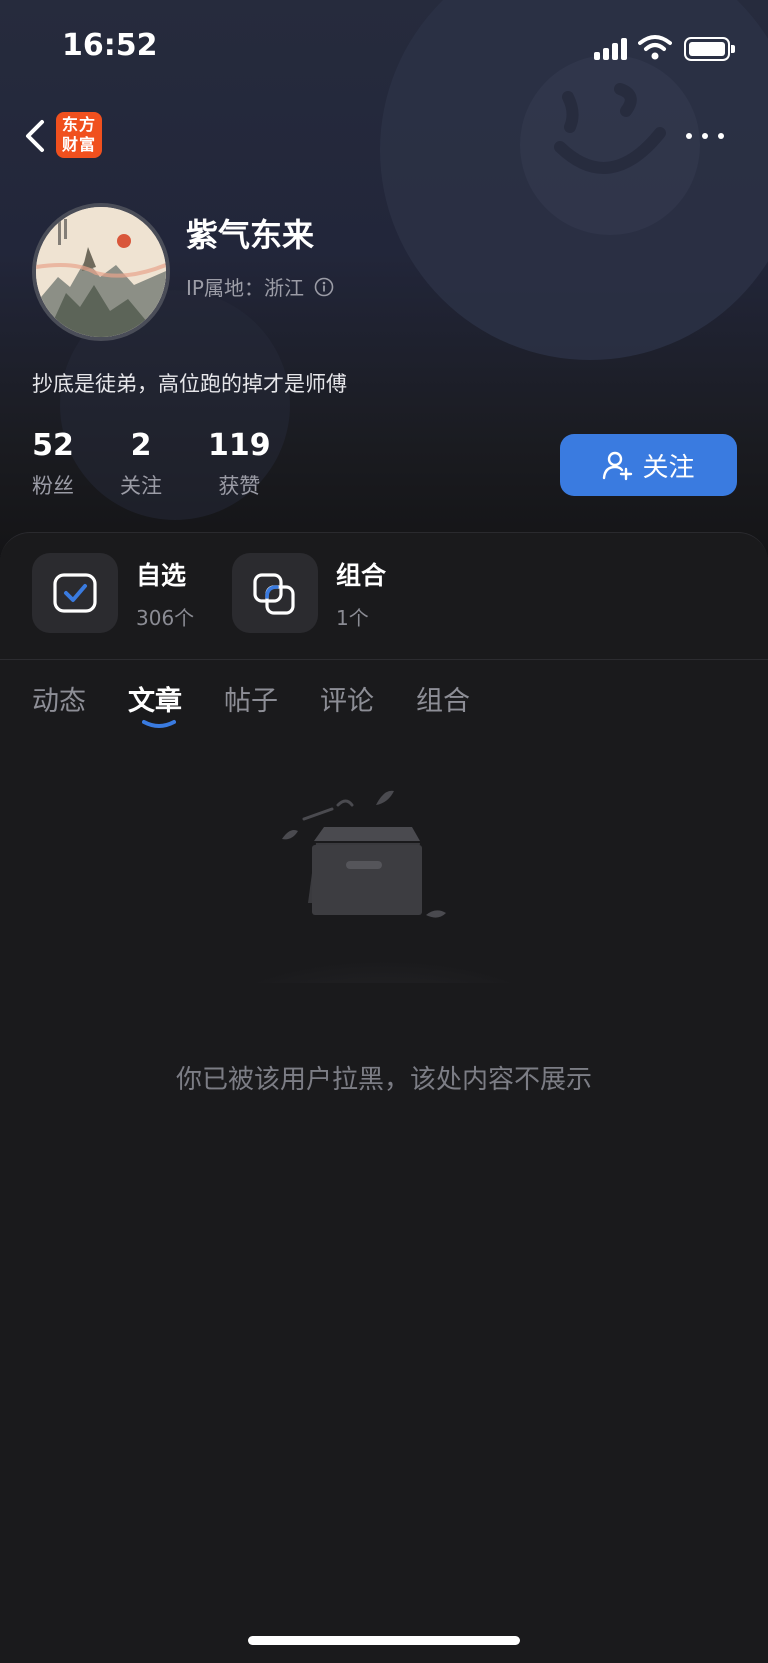  Describe the element at coordinates (78, 144) in the screenshot. I see `logo-text-line2: 财富` at that location.